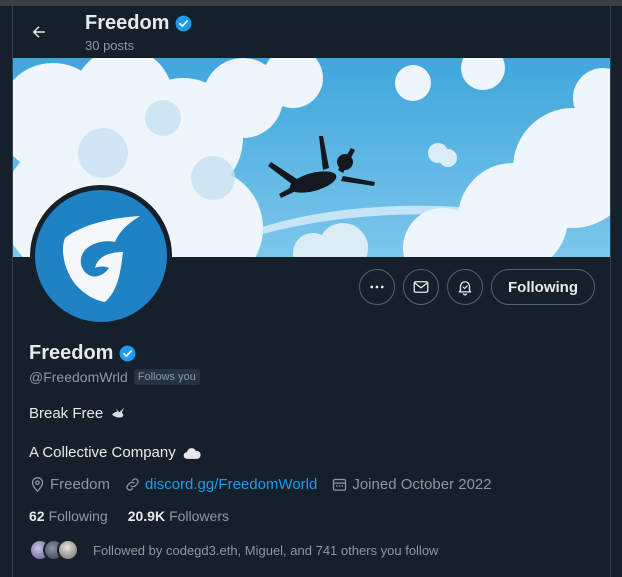 The width and height of the screenshot is (622, 577). Describe the element at coordinates (340, 484) in the screenshot. I see `calendar-icon` at that location.